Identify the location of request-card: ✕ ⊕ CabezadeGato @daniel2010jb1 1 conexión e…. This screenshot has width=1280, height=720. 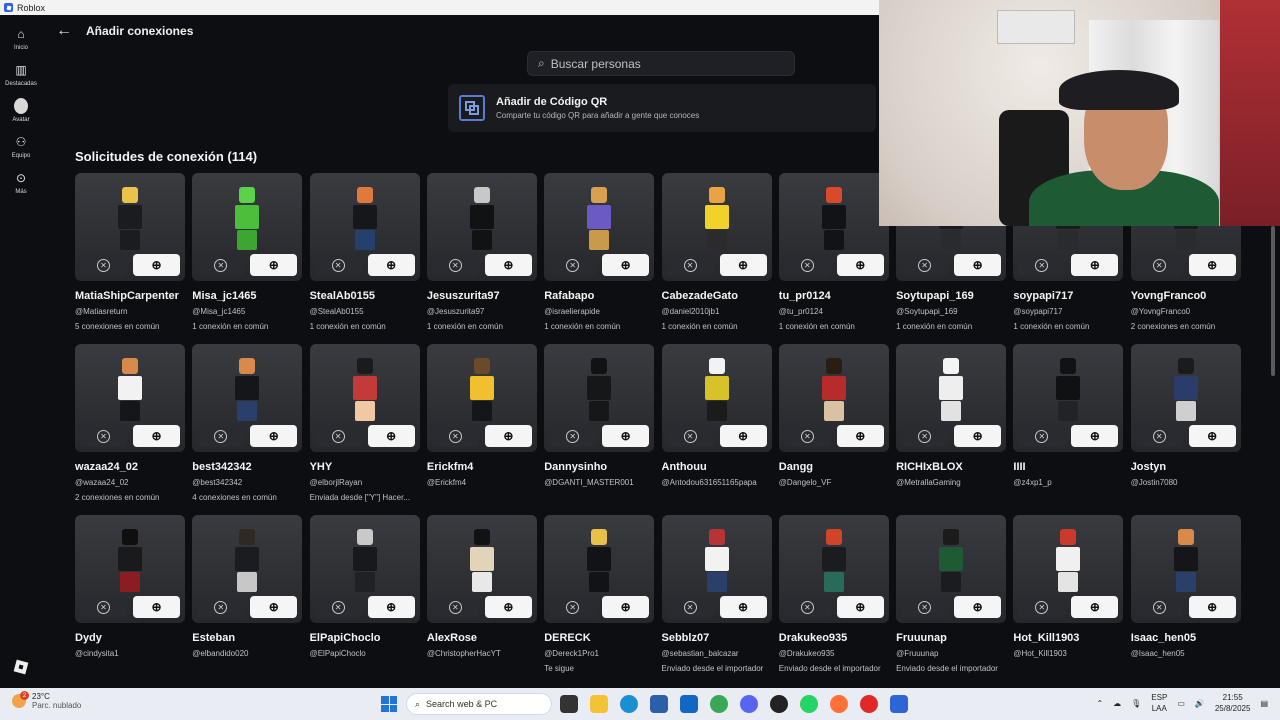
(716, 252).